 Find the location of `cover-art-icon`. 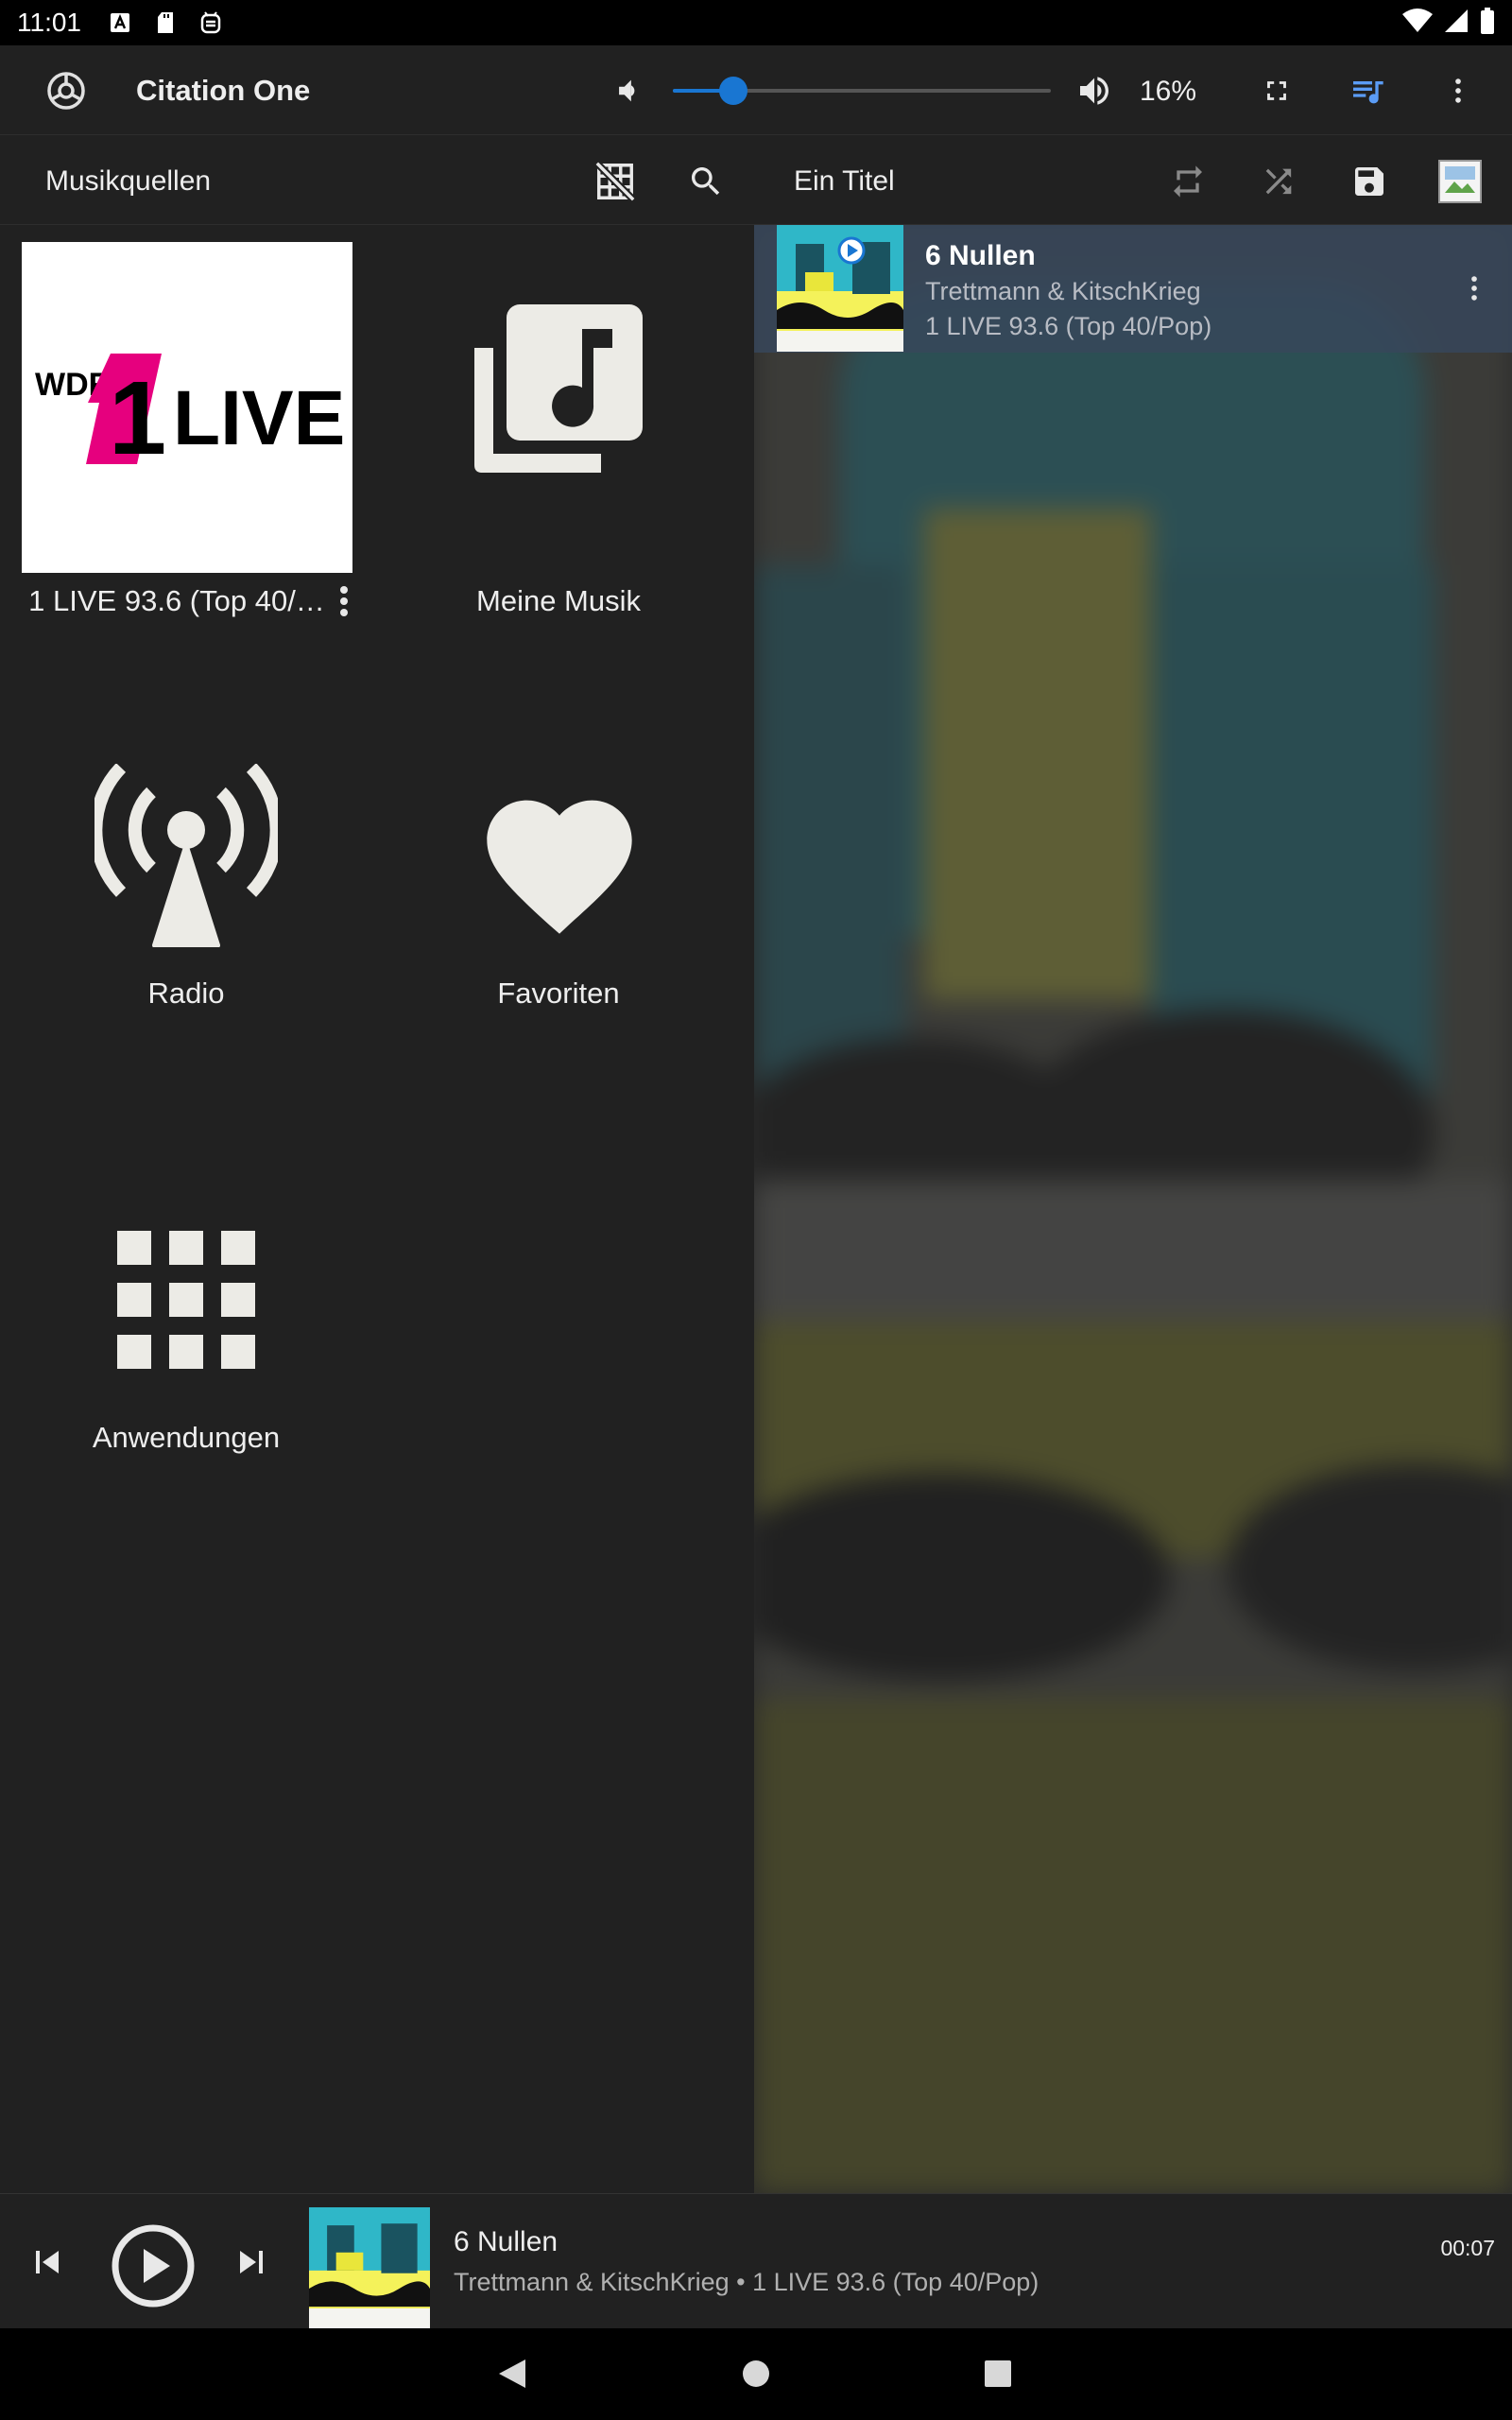

cover-art-icon is located at coordinates (1460, 181).